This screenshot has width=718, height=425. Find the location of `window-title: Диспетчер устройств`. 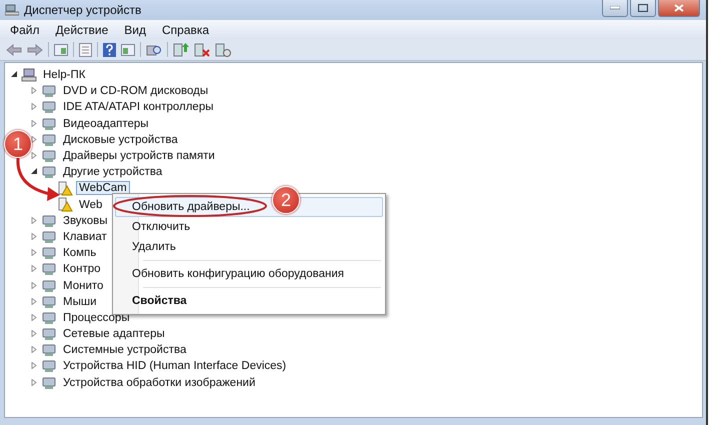

window-title: Диспетчер устройств is located at coordinates (83, 10).